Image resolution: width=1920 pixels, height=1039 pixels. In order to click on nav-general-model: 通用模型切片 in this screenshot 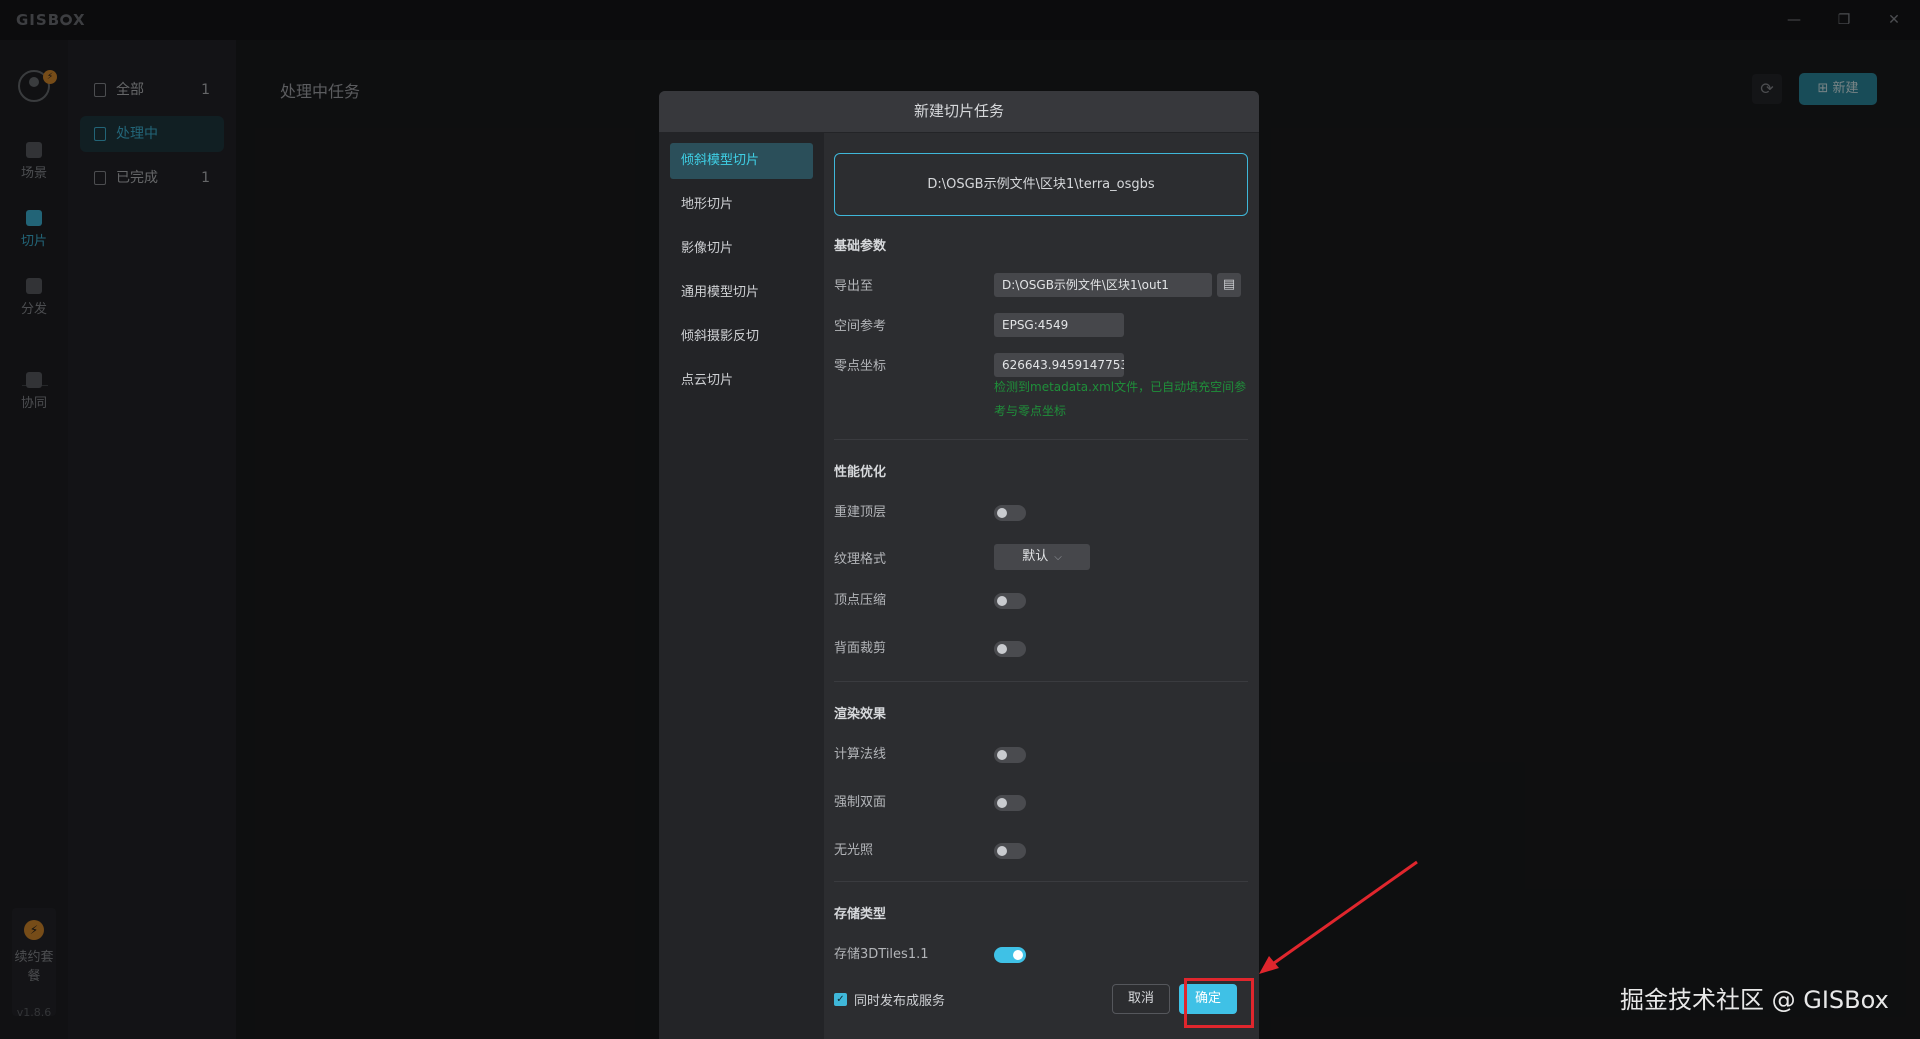, I will do `click(741, 293)`.